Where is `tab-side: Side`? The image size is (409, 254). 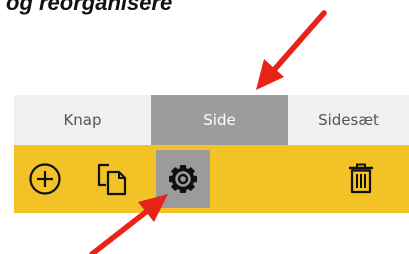 tab-side: Side is located at coordinates (219, 120).